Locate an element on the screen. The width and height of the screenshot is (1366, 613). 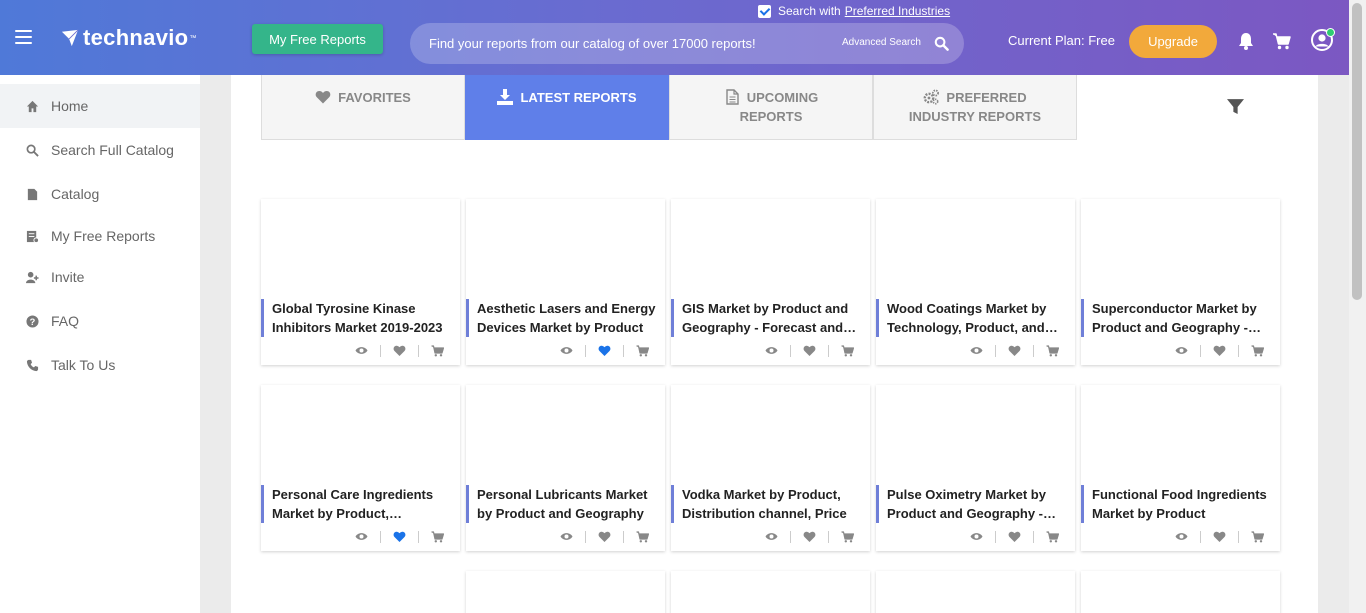
advanced-search-link: Advanced Search is located at coordinates (881, 42).